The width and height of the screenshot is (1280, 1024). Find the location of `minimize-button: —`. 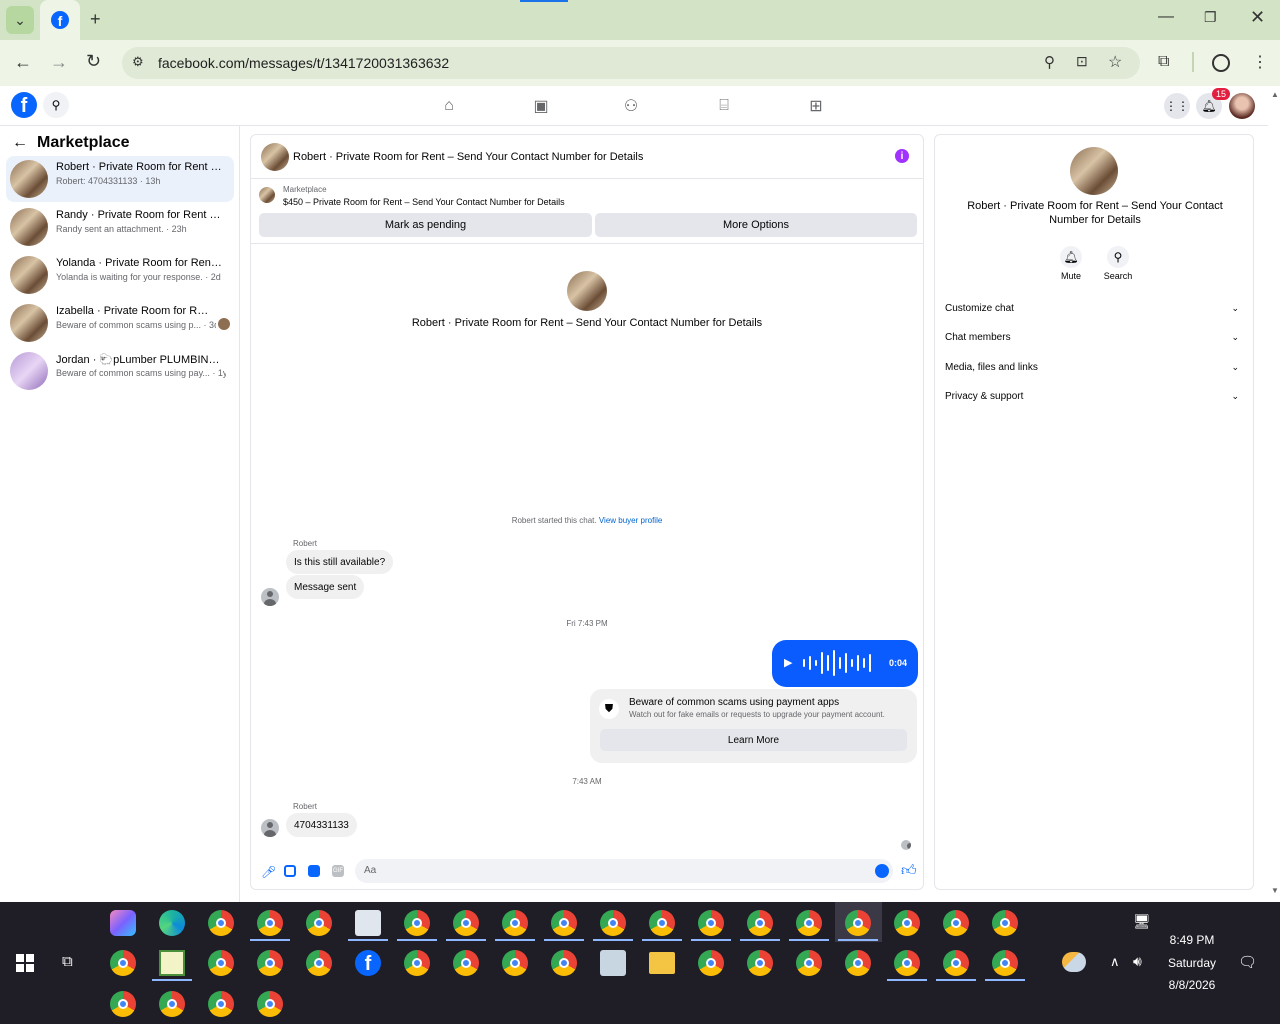

minimize-button: — is located at coordinates (1166, 17).